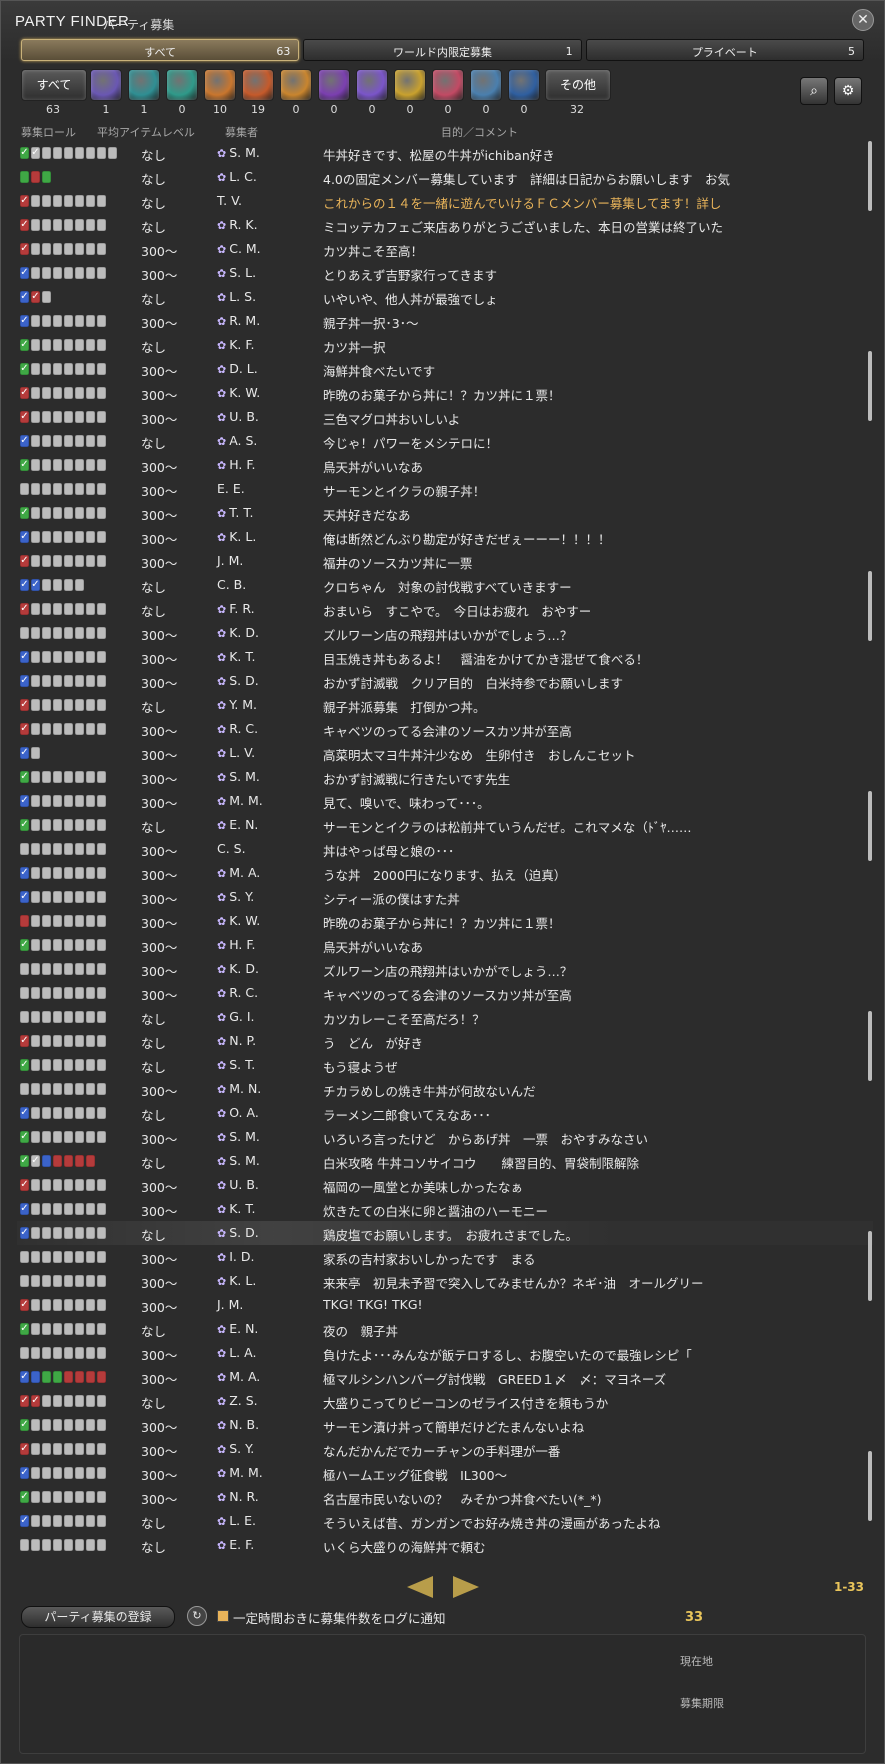  What do you see at coordinates (445, 273) in the screenshot?
I see `listing-row: 300～ ✿S. L. とりあえず吉野家行ってきます` at bounding box center [445, 273].